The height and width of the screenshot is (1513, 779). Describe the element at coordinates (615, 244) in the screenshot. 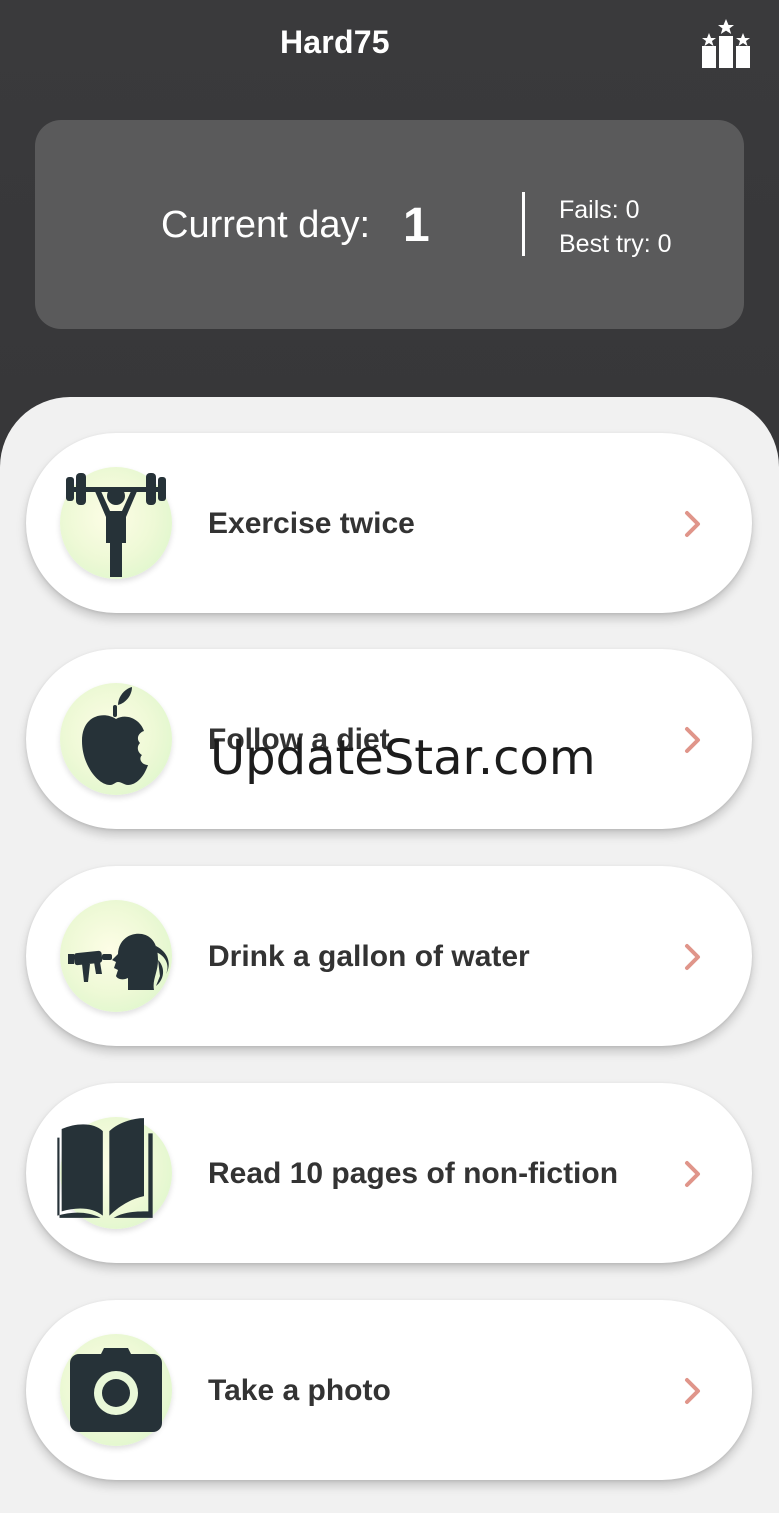

I see `best-try-count: Best try: 0` at that location.